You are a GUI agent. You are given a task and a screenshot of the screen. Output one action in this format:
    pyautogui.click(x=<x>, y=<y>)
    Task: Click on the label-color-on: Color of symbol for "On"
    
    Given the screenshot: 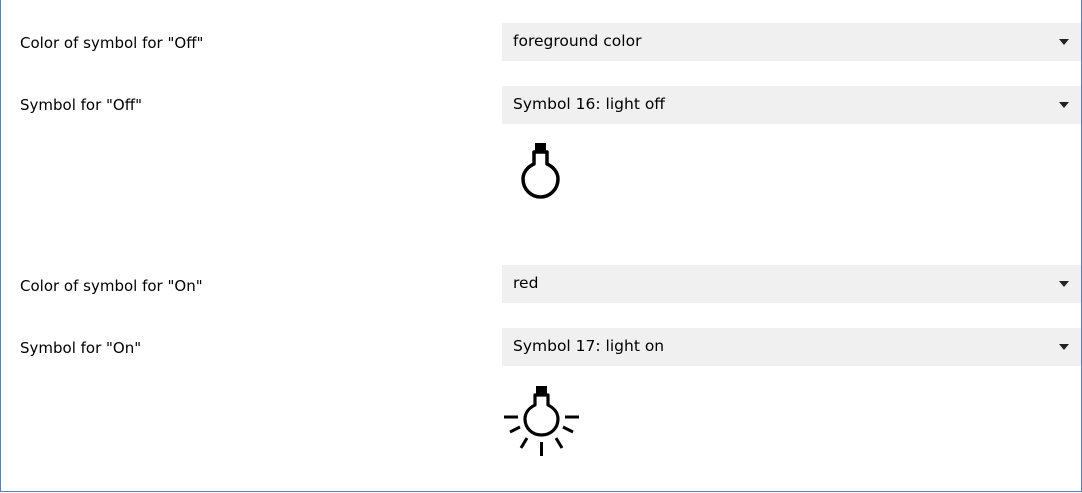 What is the action you would take?
    pyautogui.click(x=111, y=286)
    